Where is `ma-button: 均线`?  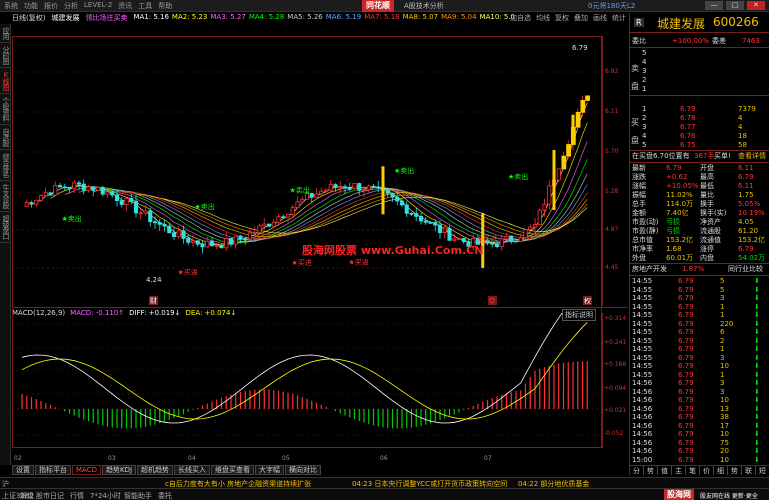 ma-button: 均线 is located at coordinates (543, 18).